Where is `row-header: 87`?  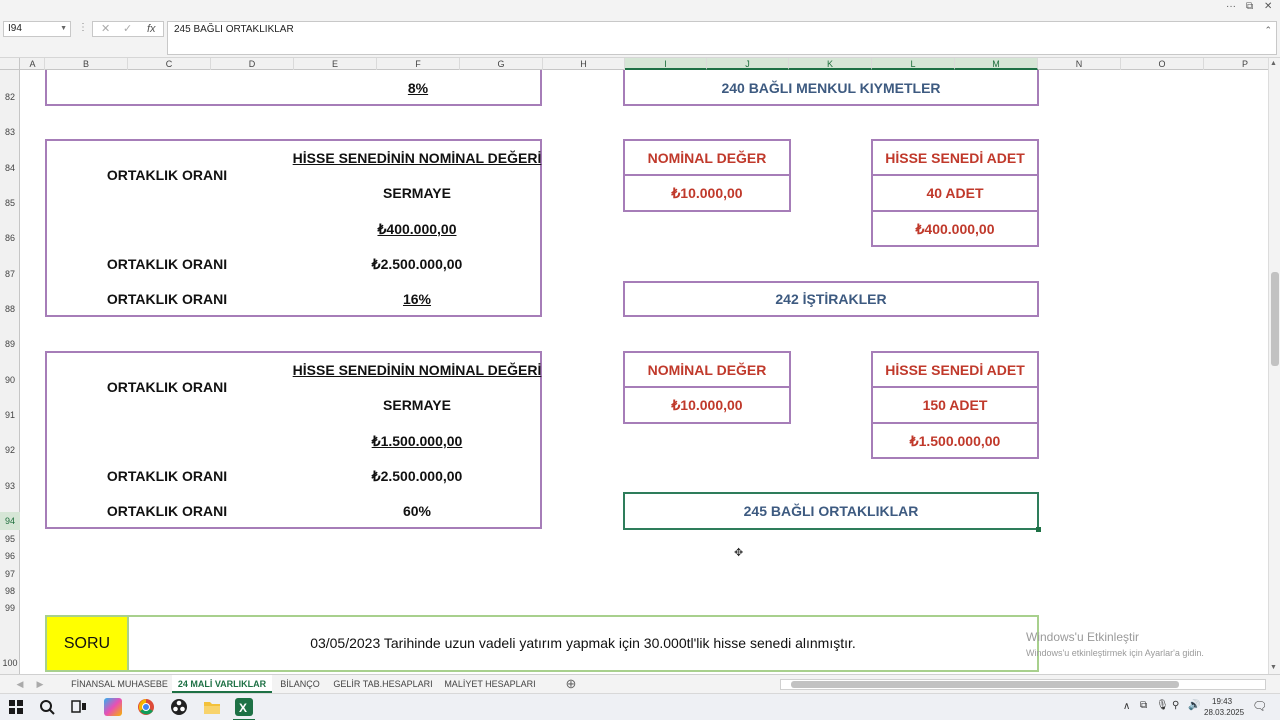
row-header: 87 is located at coordinates (10, 274).